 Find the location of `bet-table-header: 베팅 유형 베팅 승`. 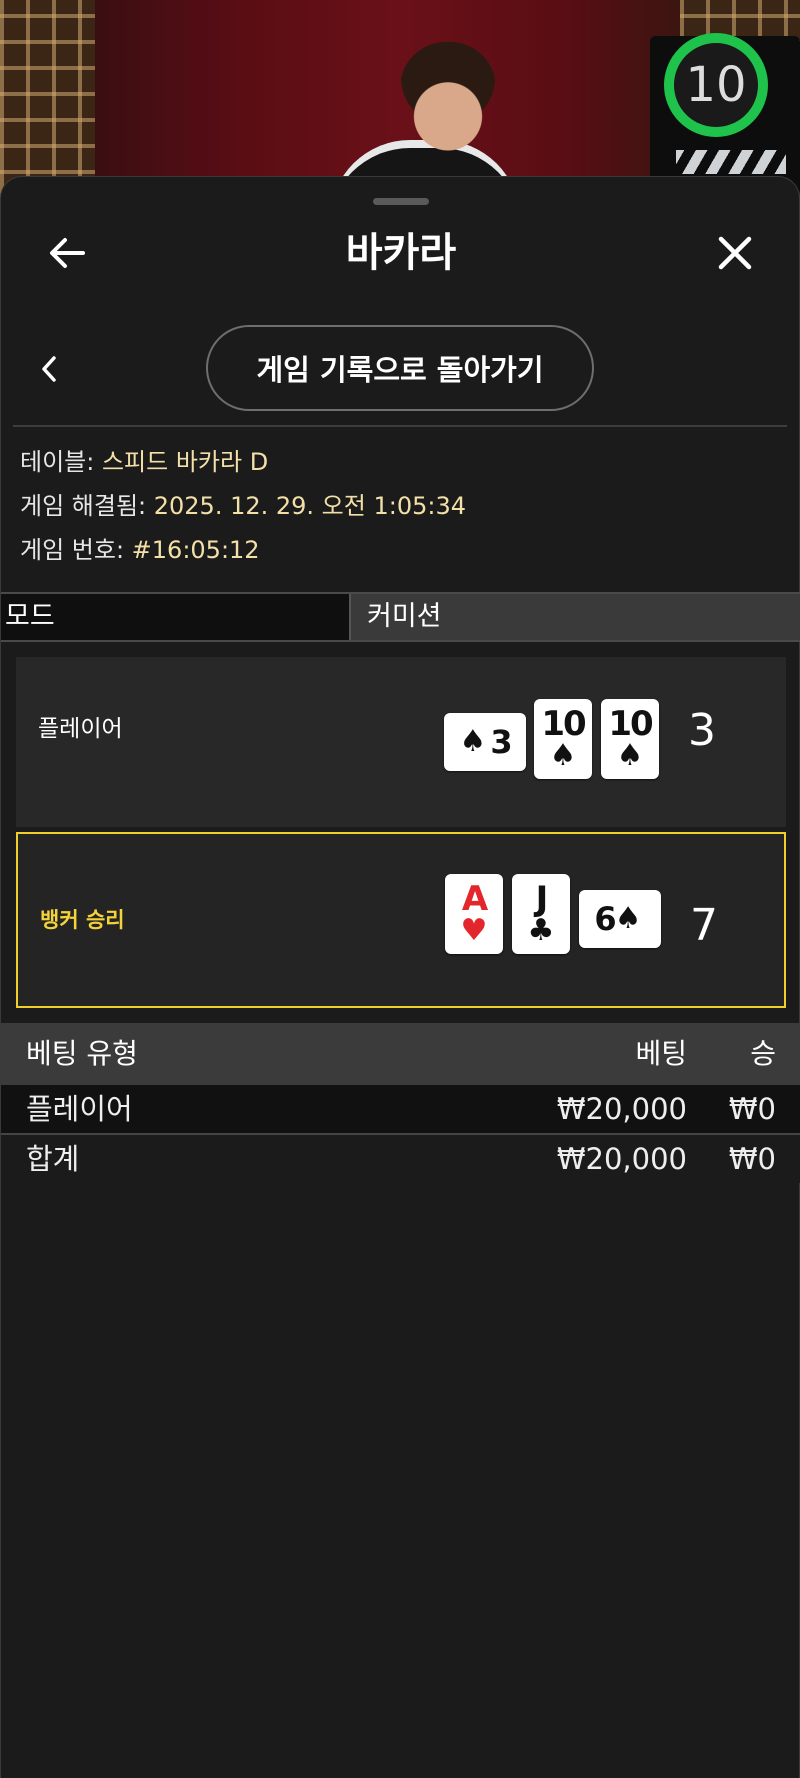

bet-table-header: 베팅 유형 베팅 승 is located at coordinates (400, 1054).